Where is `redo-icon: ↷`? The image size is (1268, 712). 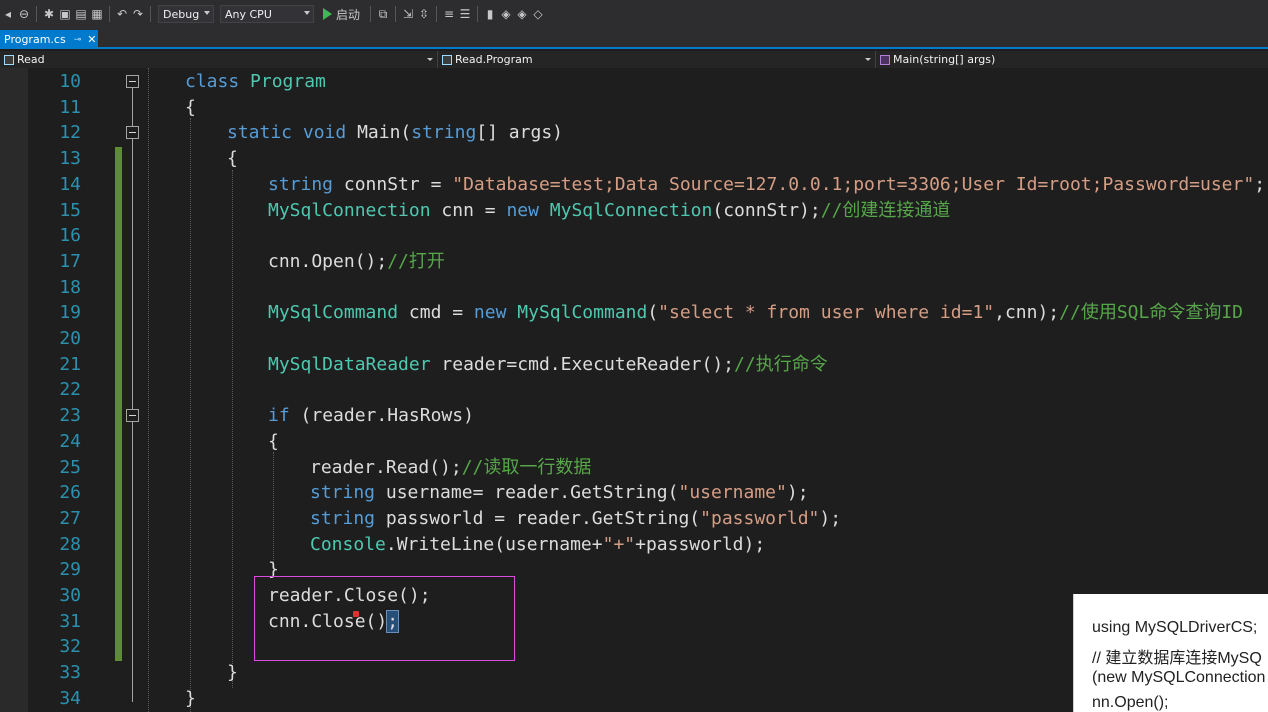 redo-icon: ↷ is located at coordinates (138, 14).